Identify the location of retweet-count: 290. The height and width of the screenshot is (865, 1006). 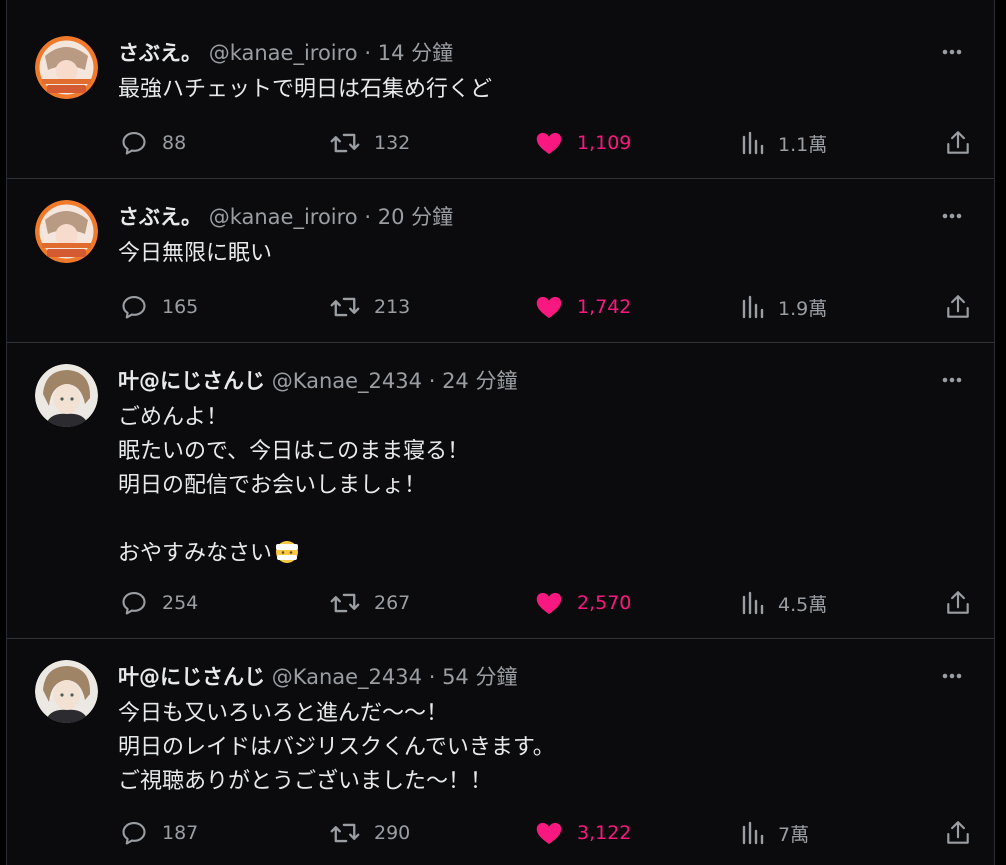
(392, 833).